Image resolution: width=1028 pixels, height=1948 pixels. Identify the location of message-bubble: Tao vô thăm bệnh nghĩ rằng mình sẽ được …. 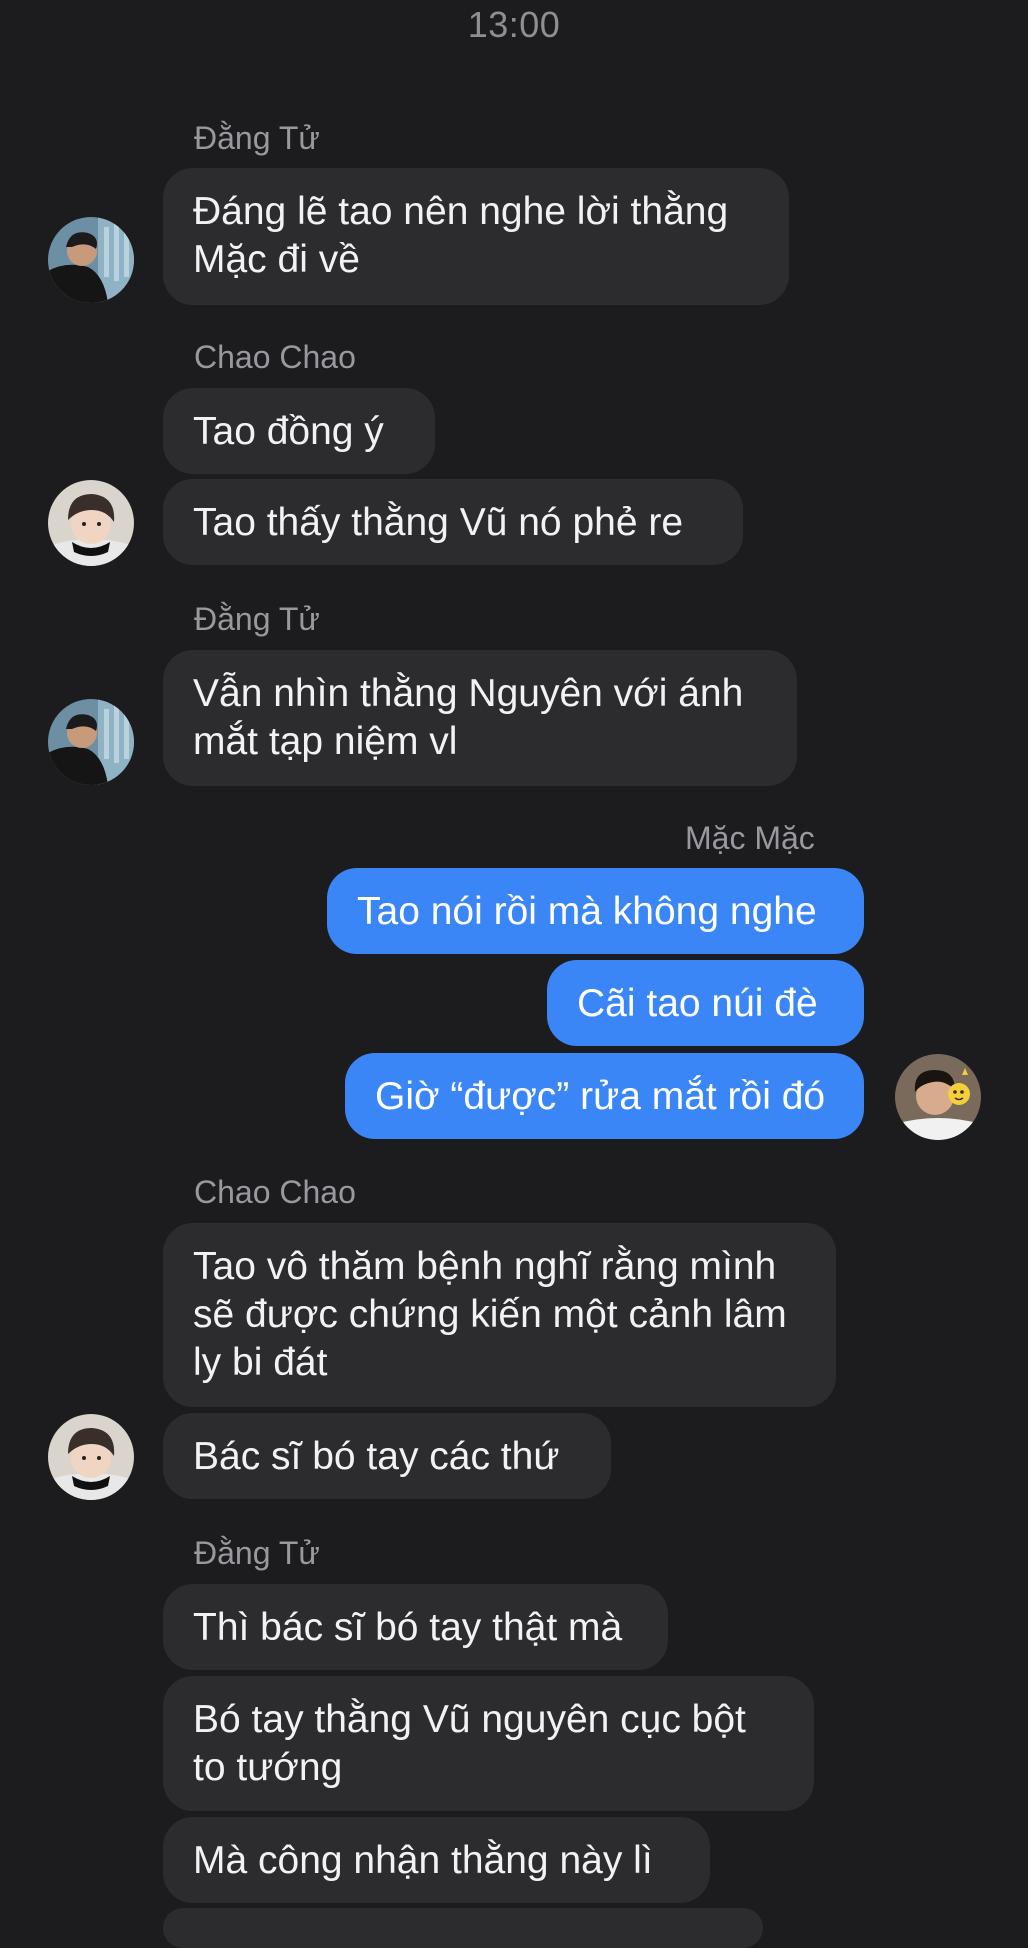
(499, 1315).